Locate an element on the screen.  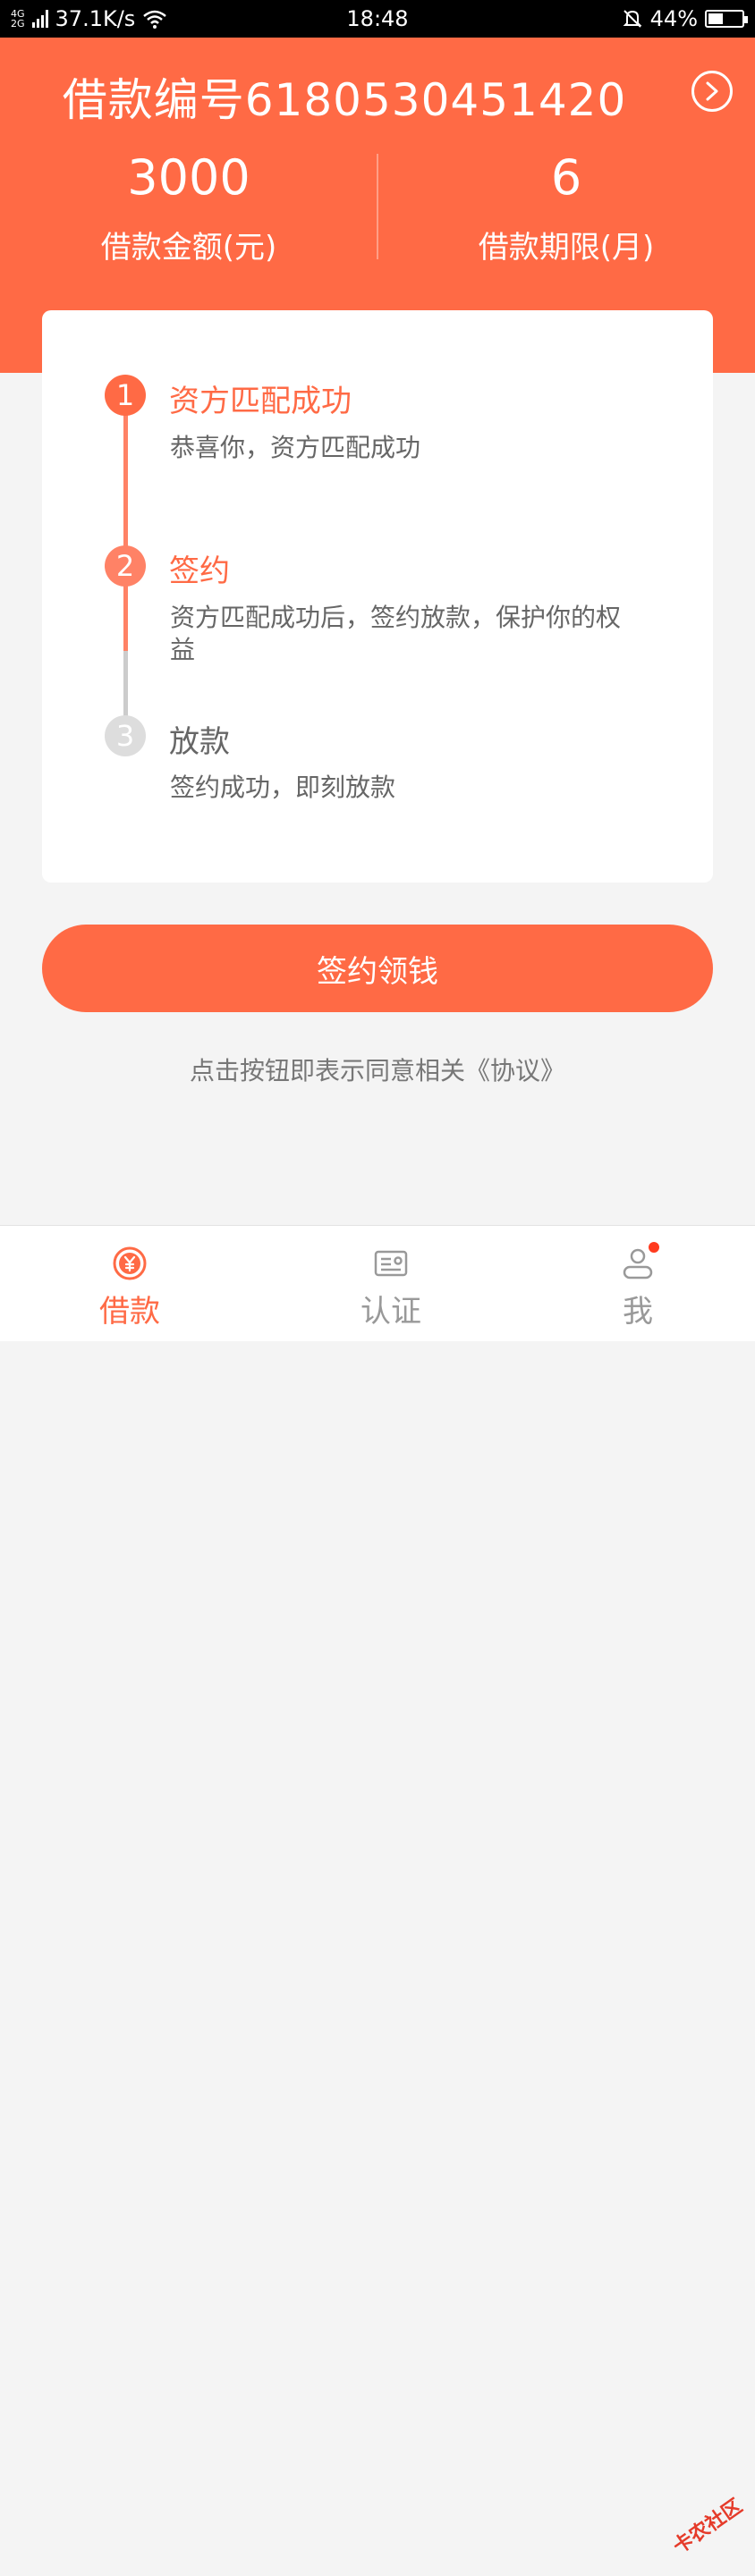
loan-amount: 3000 借款金额(元) is located at coordinates (189, 207).